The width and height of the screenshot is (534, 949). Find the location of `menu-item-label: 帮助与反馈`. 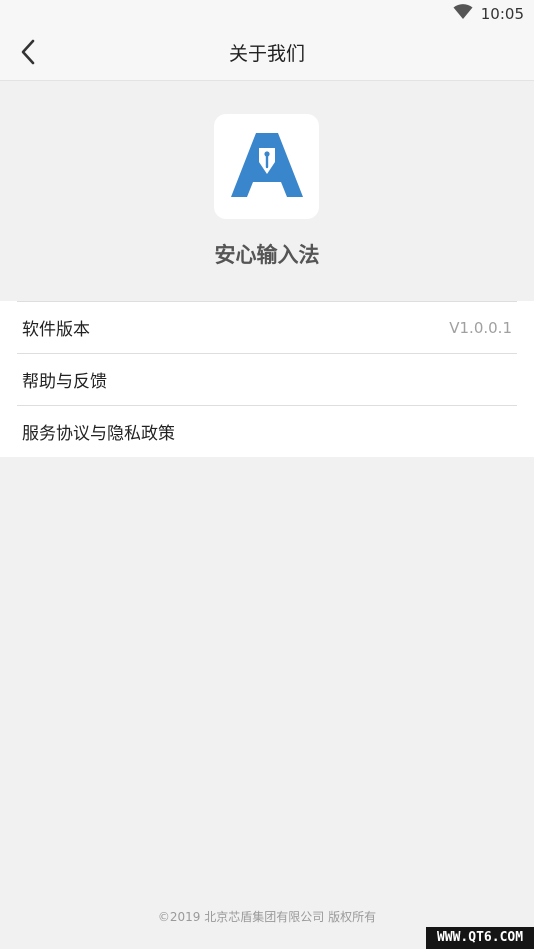

menu-item-label: 帮助与反馈 is located at coordinates (64, 382).